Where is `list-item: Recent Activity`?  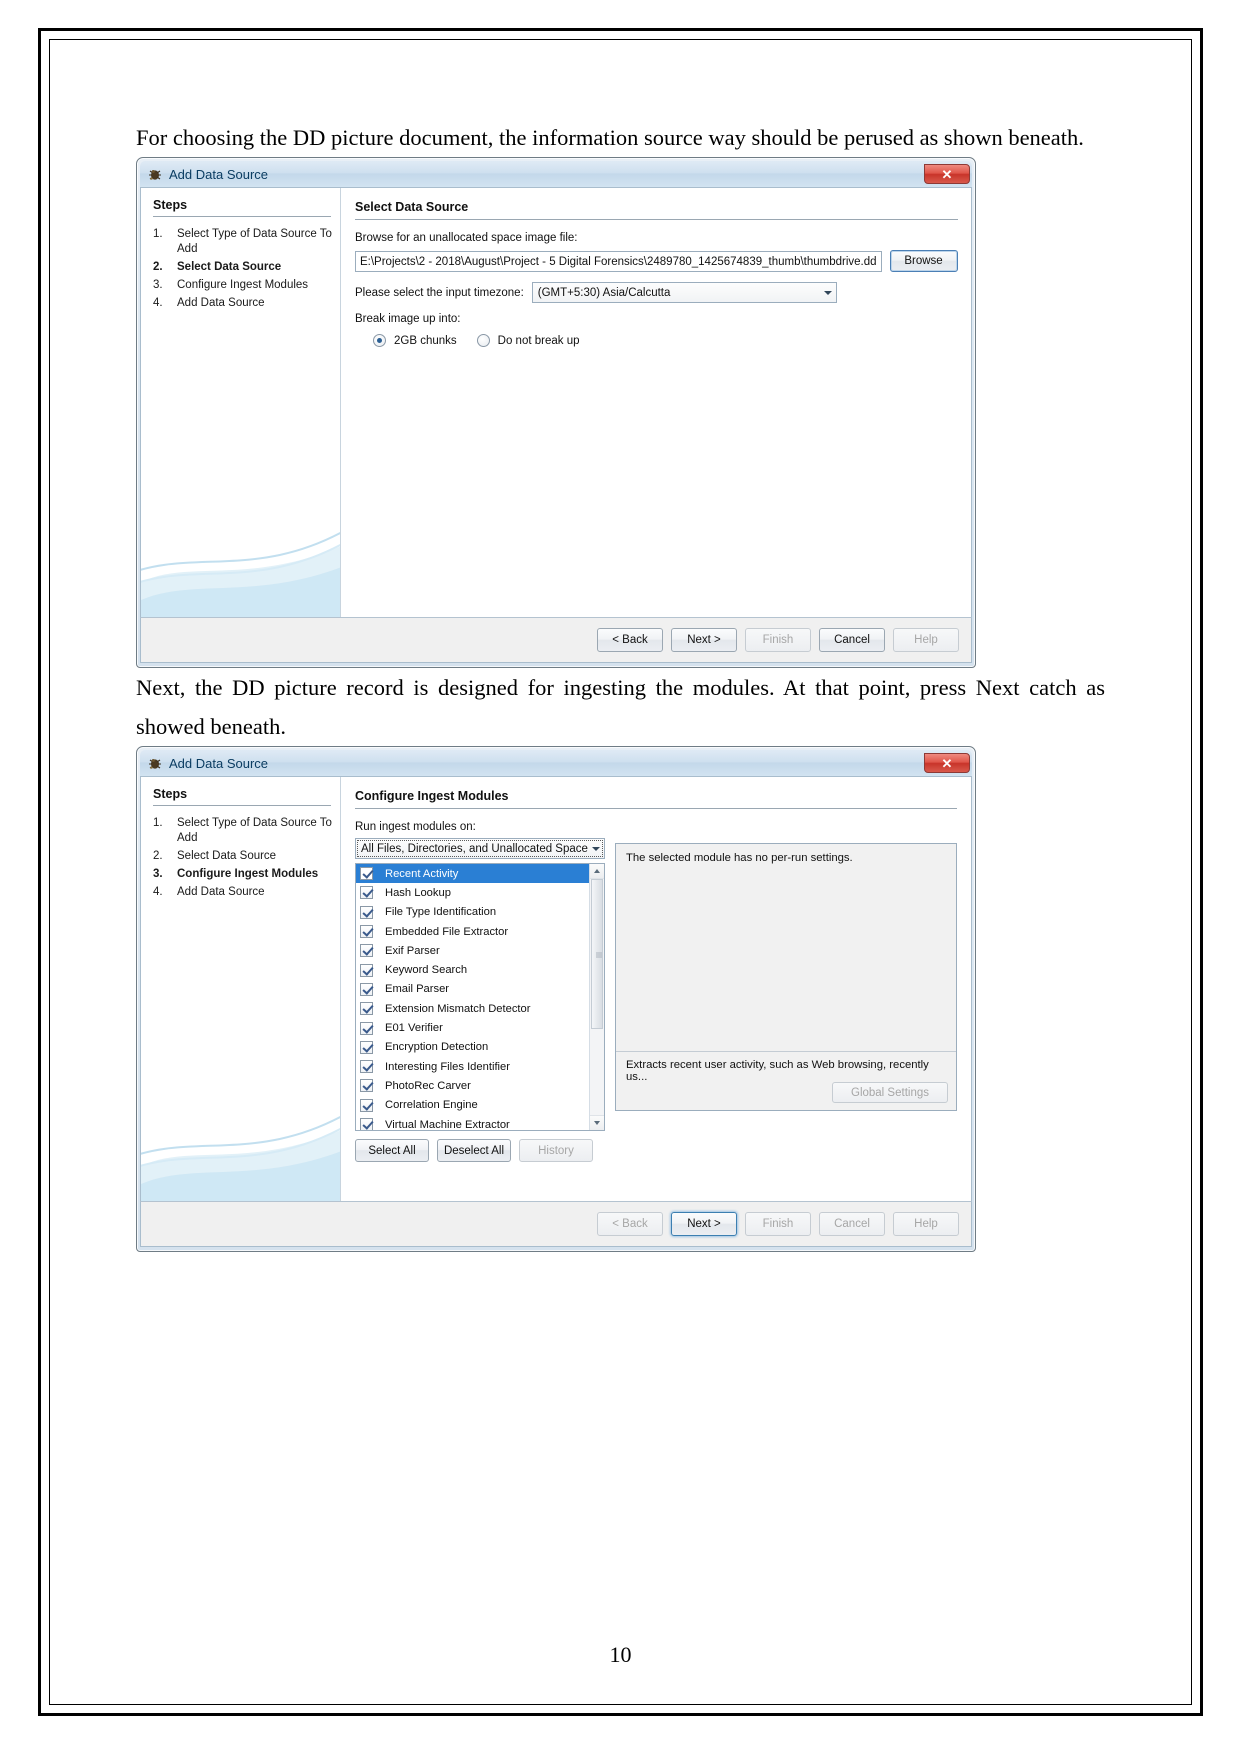 list-item: Recent Activity is located at coordinates (472, 874).